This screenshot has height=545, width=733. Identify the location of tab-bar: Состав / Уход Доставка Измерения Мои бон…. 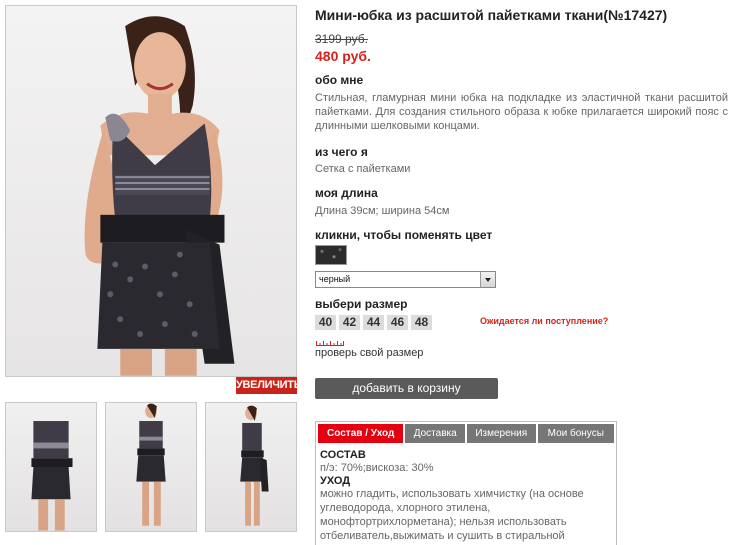
(466, 432).